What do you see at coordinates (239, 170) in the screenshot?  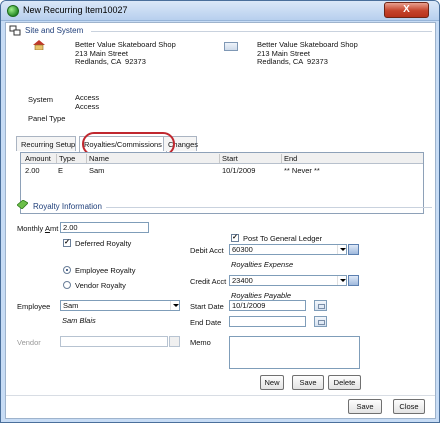 I see `cell-start: 10/1/2009` at bounding box center [239, 170].